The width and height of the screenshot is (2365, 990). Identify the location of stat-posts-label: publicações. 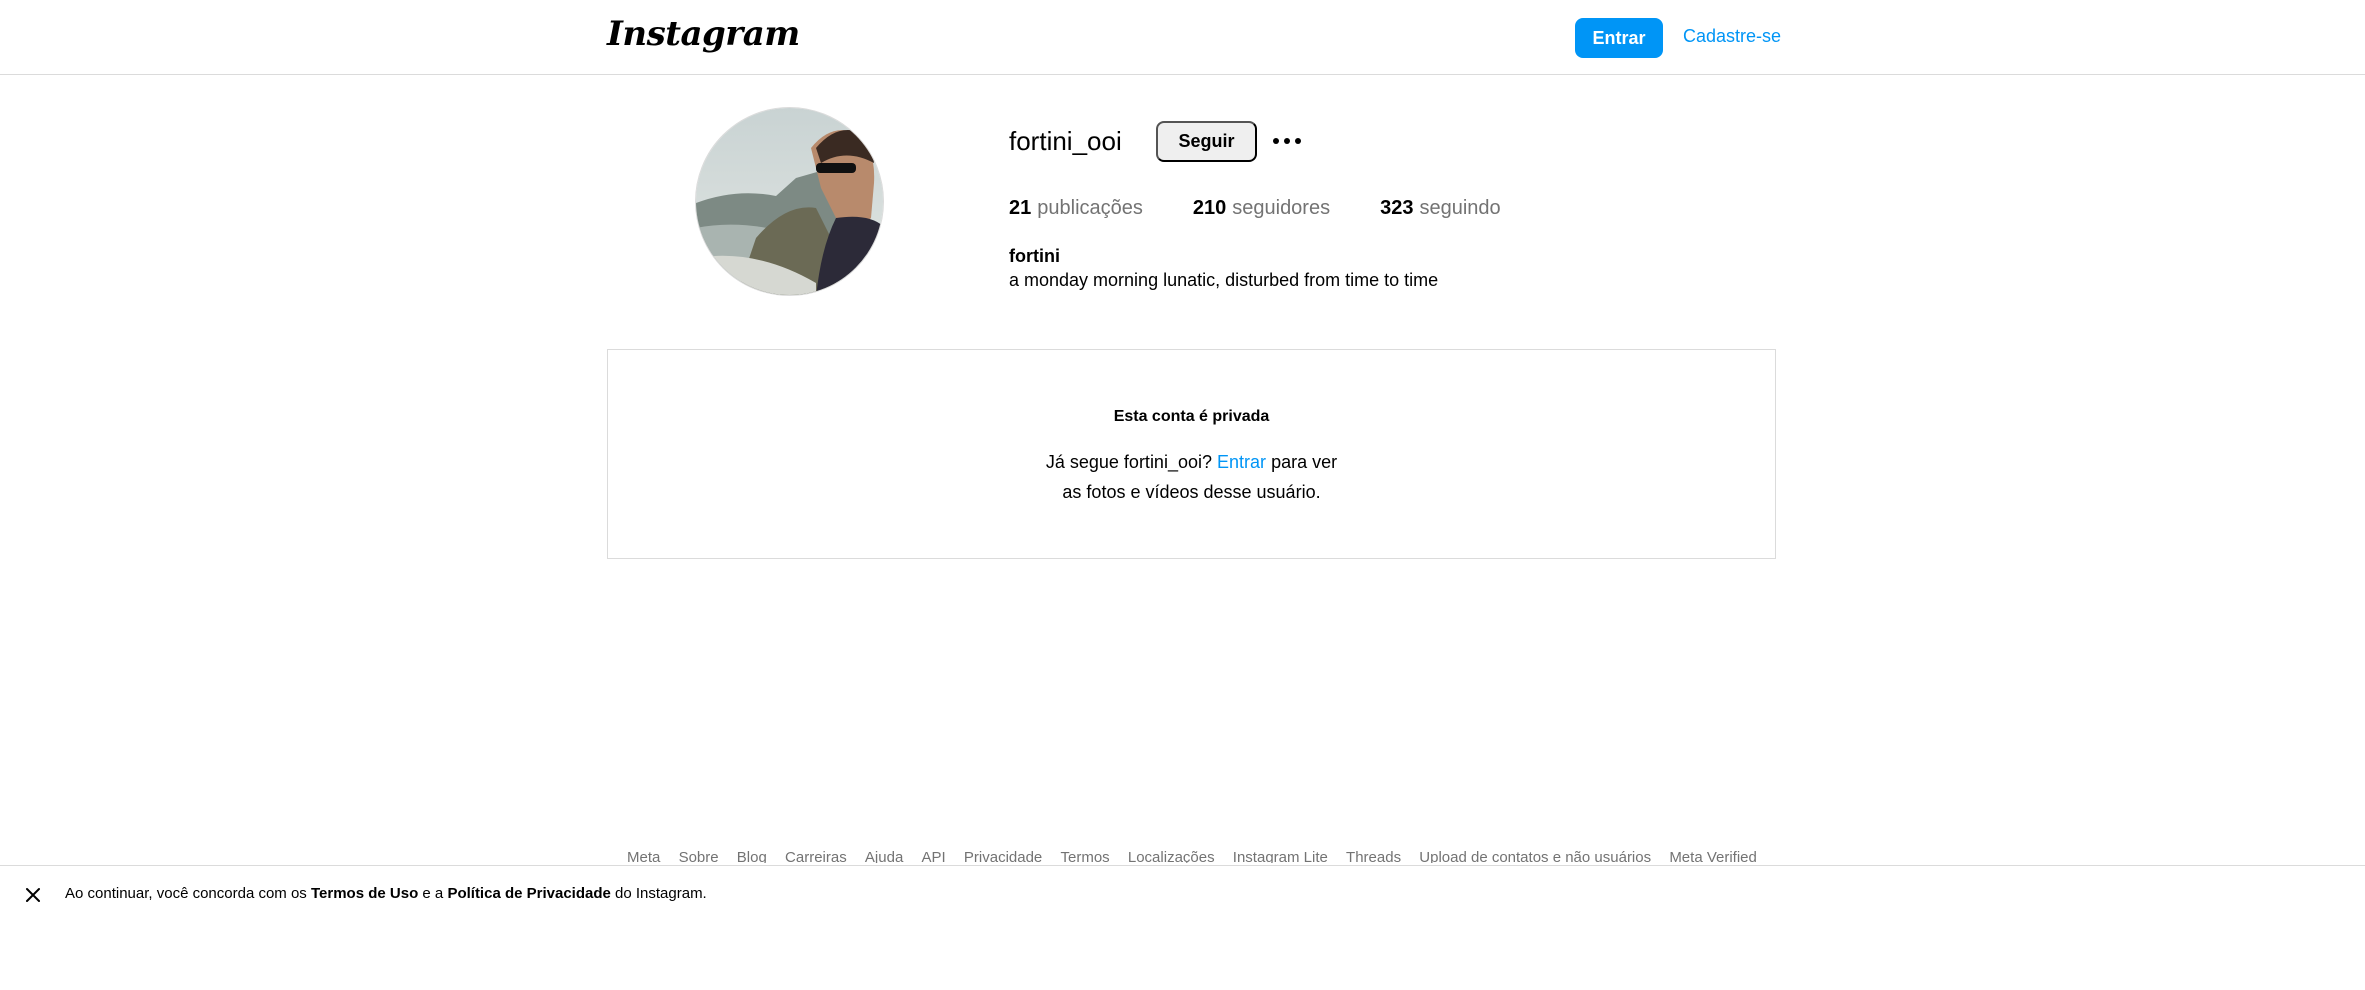
(1090, 208).